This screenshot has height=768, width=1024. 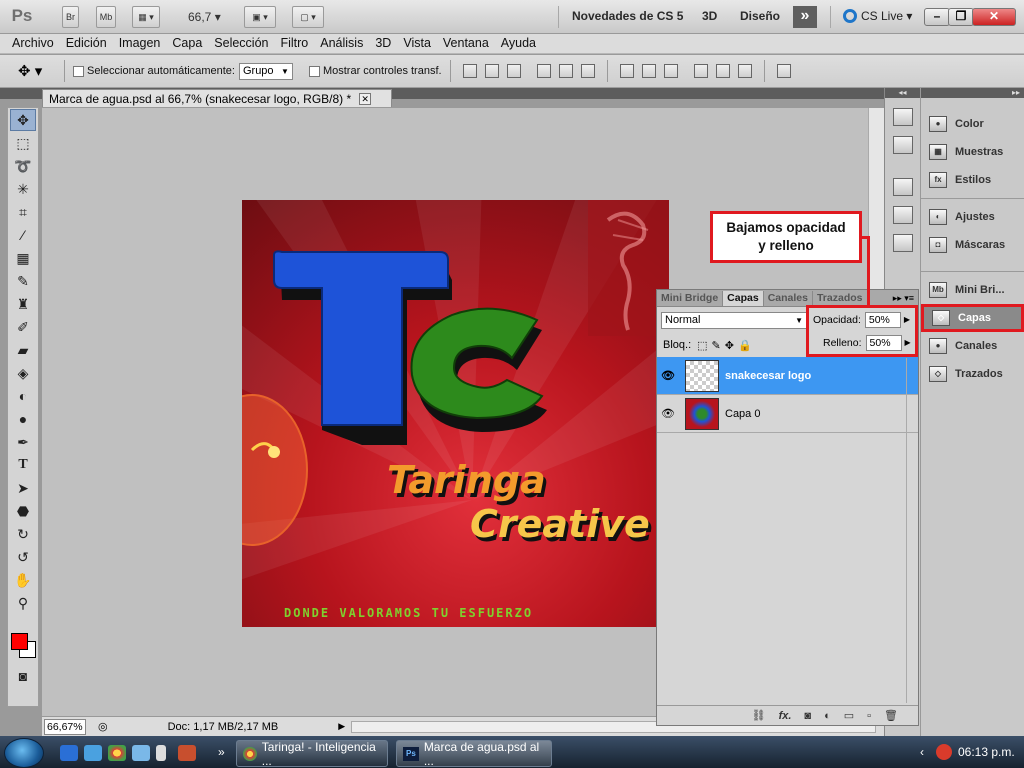 What do you see at coordinates (308, 17) in the screenshot?
I see `screen-mode-button: ▢ ▾` at bounding box center [308, 17].